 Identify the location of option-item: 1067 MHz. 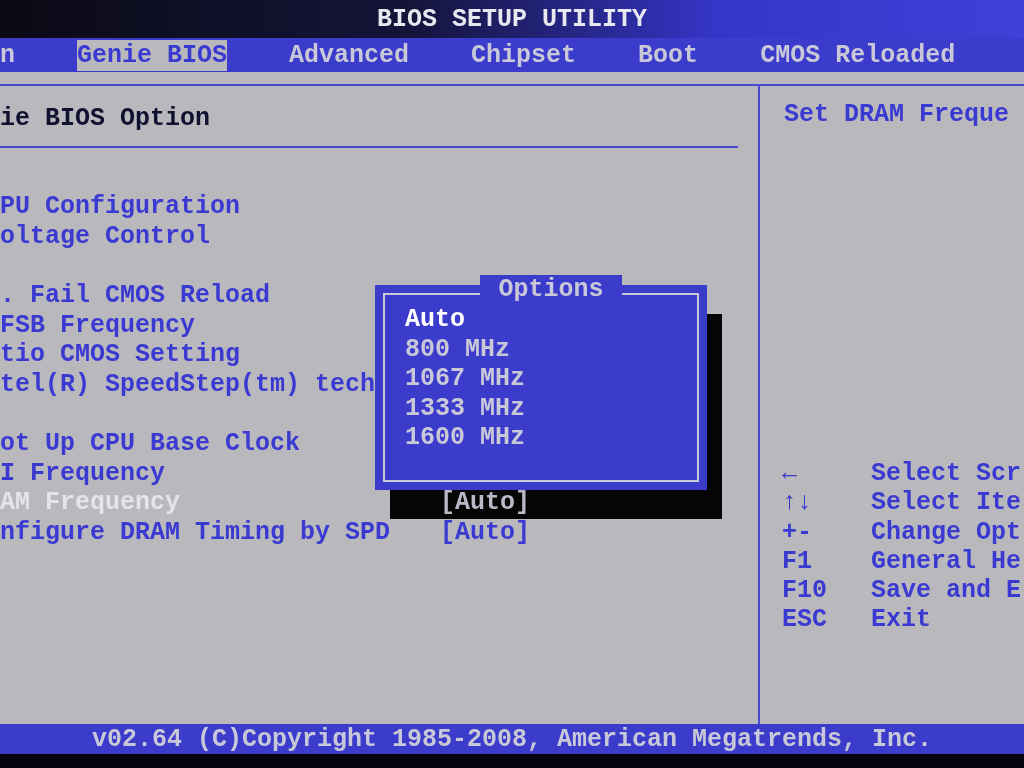
(551, 379).